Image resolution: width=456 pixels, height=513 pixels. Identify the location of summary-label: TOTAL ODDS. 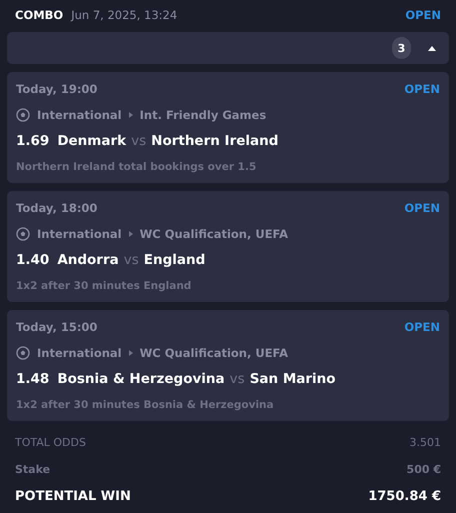
(50, 442).